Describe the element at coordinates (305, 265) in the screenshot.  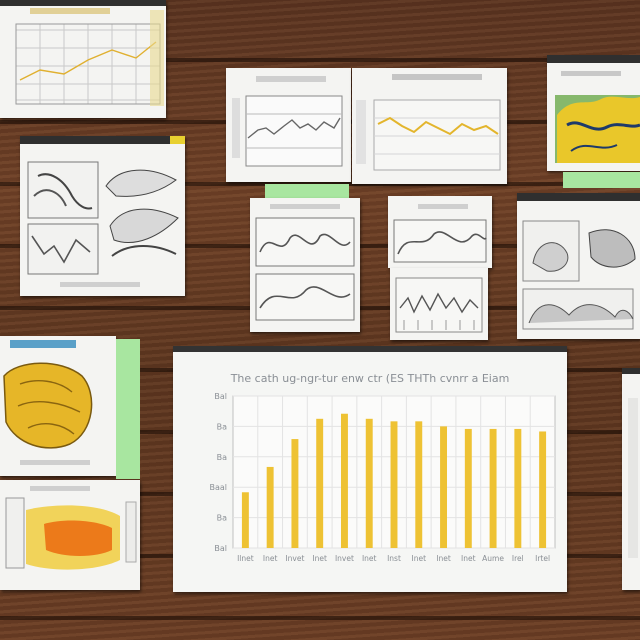
I see `wave-figure-sheet` at that location.